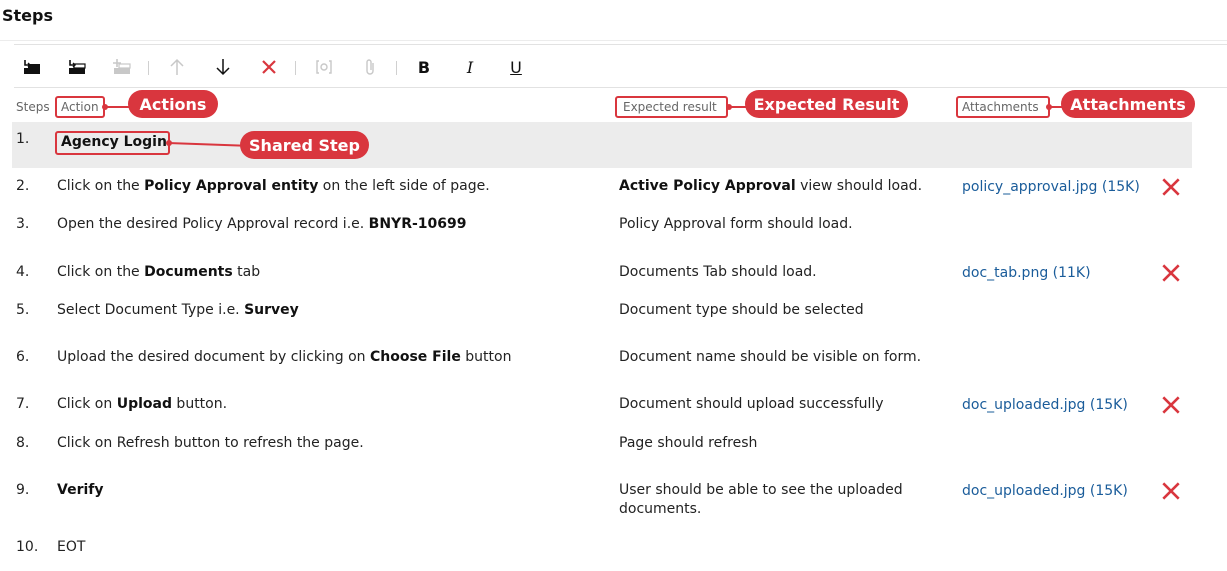 The height and width of the screenshot is (571, 1227). What do you see at coordinates (620, 66) in the screenshot?
I see `steps-toolbar: B I U` at bounding box center [620, 66].